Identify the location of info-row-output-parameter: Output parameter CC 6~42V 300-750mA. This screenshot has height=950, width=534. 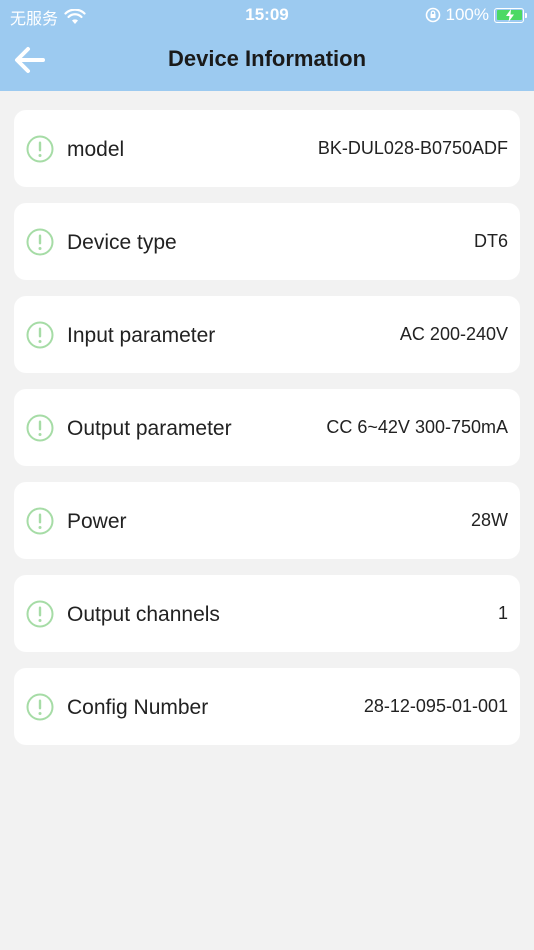
(267, 427).